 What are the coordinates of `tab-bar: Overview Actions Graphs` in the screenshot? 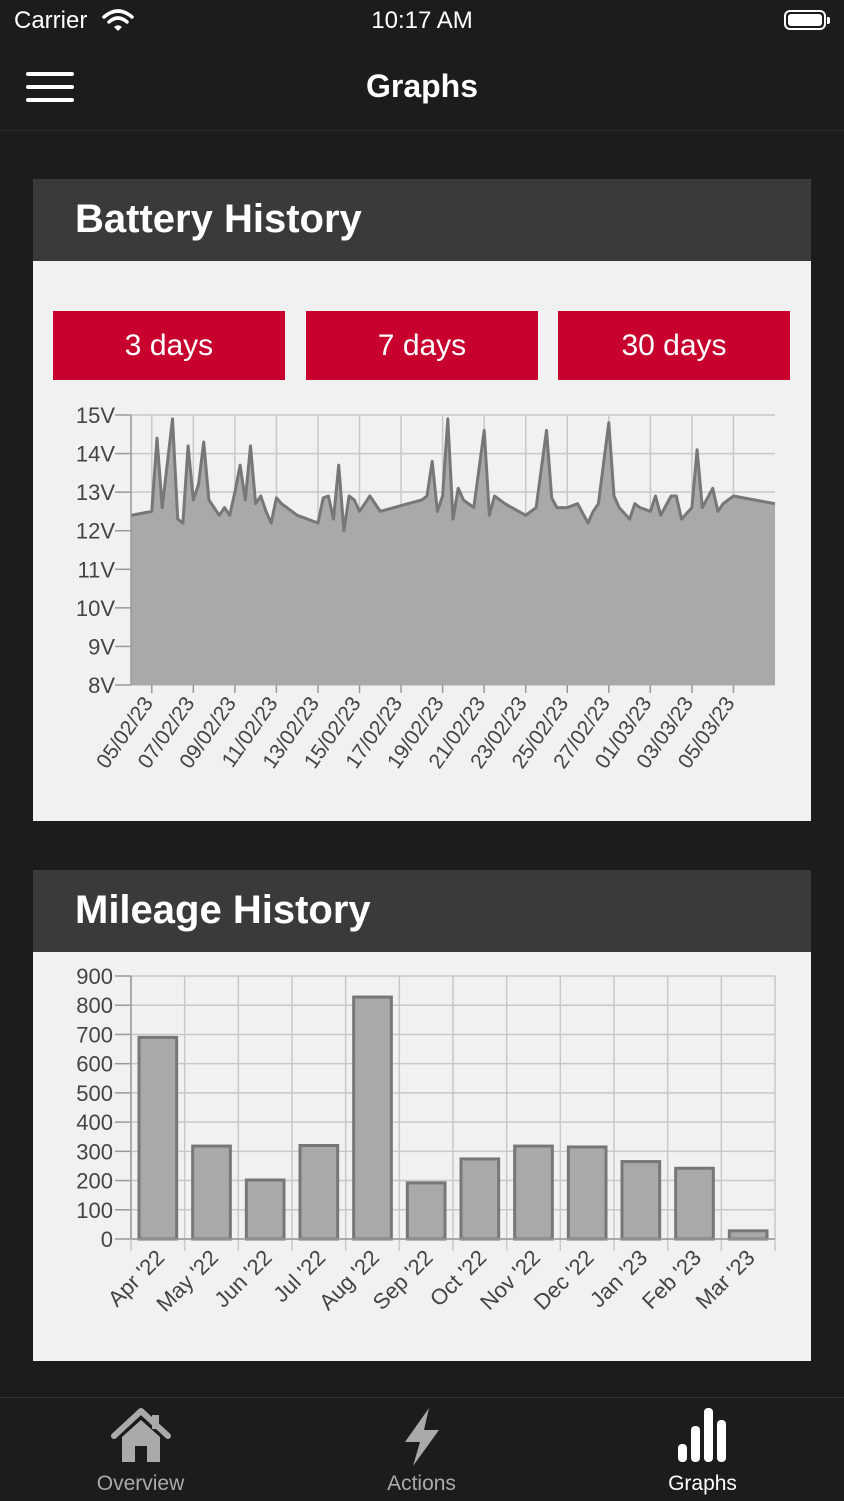 It's located at (422, 1449).